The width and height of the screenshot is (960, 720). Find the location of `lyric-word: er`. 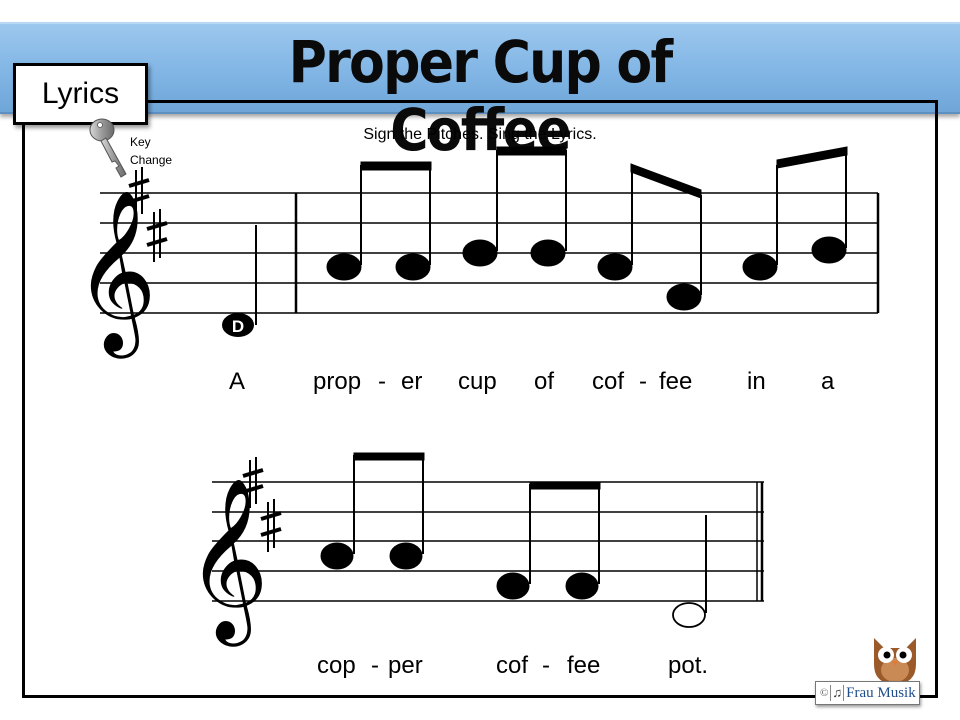

lyric-word: er is located at coordinates (412, 381).